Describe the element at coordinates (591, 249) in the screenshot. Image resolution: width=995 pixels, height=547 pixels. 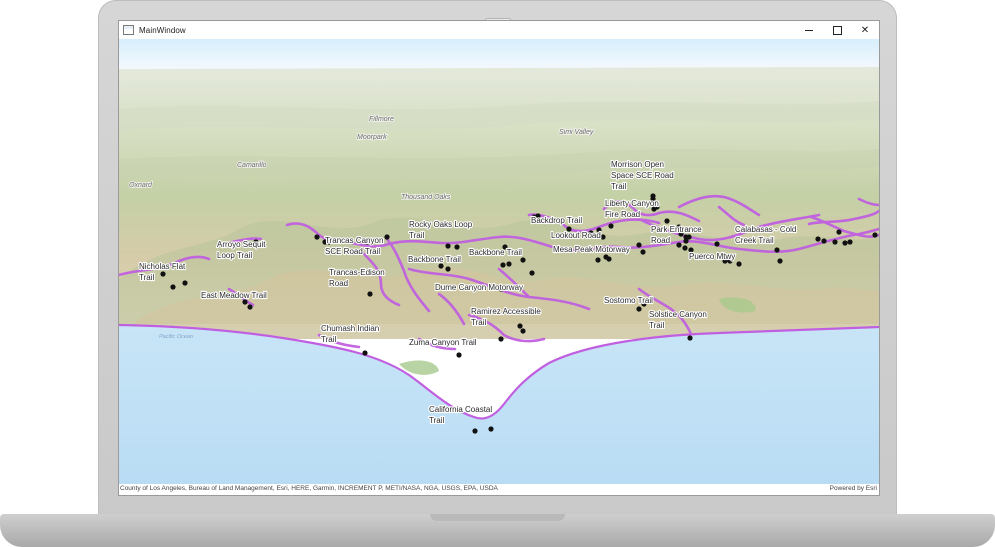
I see `trail-label-mesa-peak: Mesa Peak Motorway` at that location.